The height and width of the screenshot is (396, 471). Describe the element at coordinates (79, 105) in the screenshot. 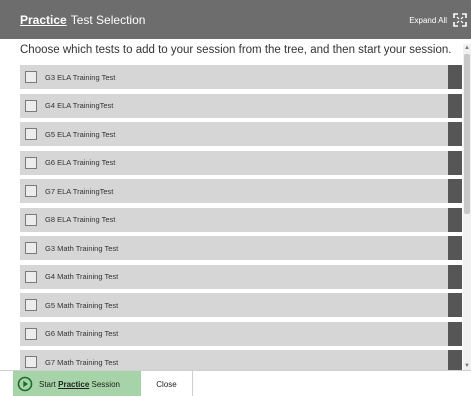

I see `test-label: G4 ELA TrainingTest` at that location.